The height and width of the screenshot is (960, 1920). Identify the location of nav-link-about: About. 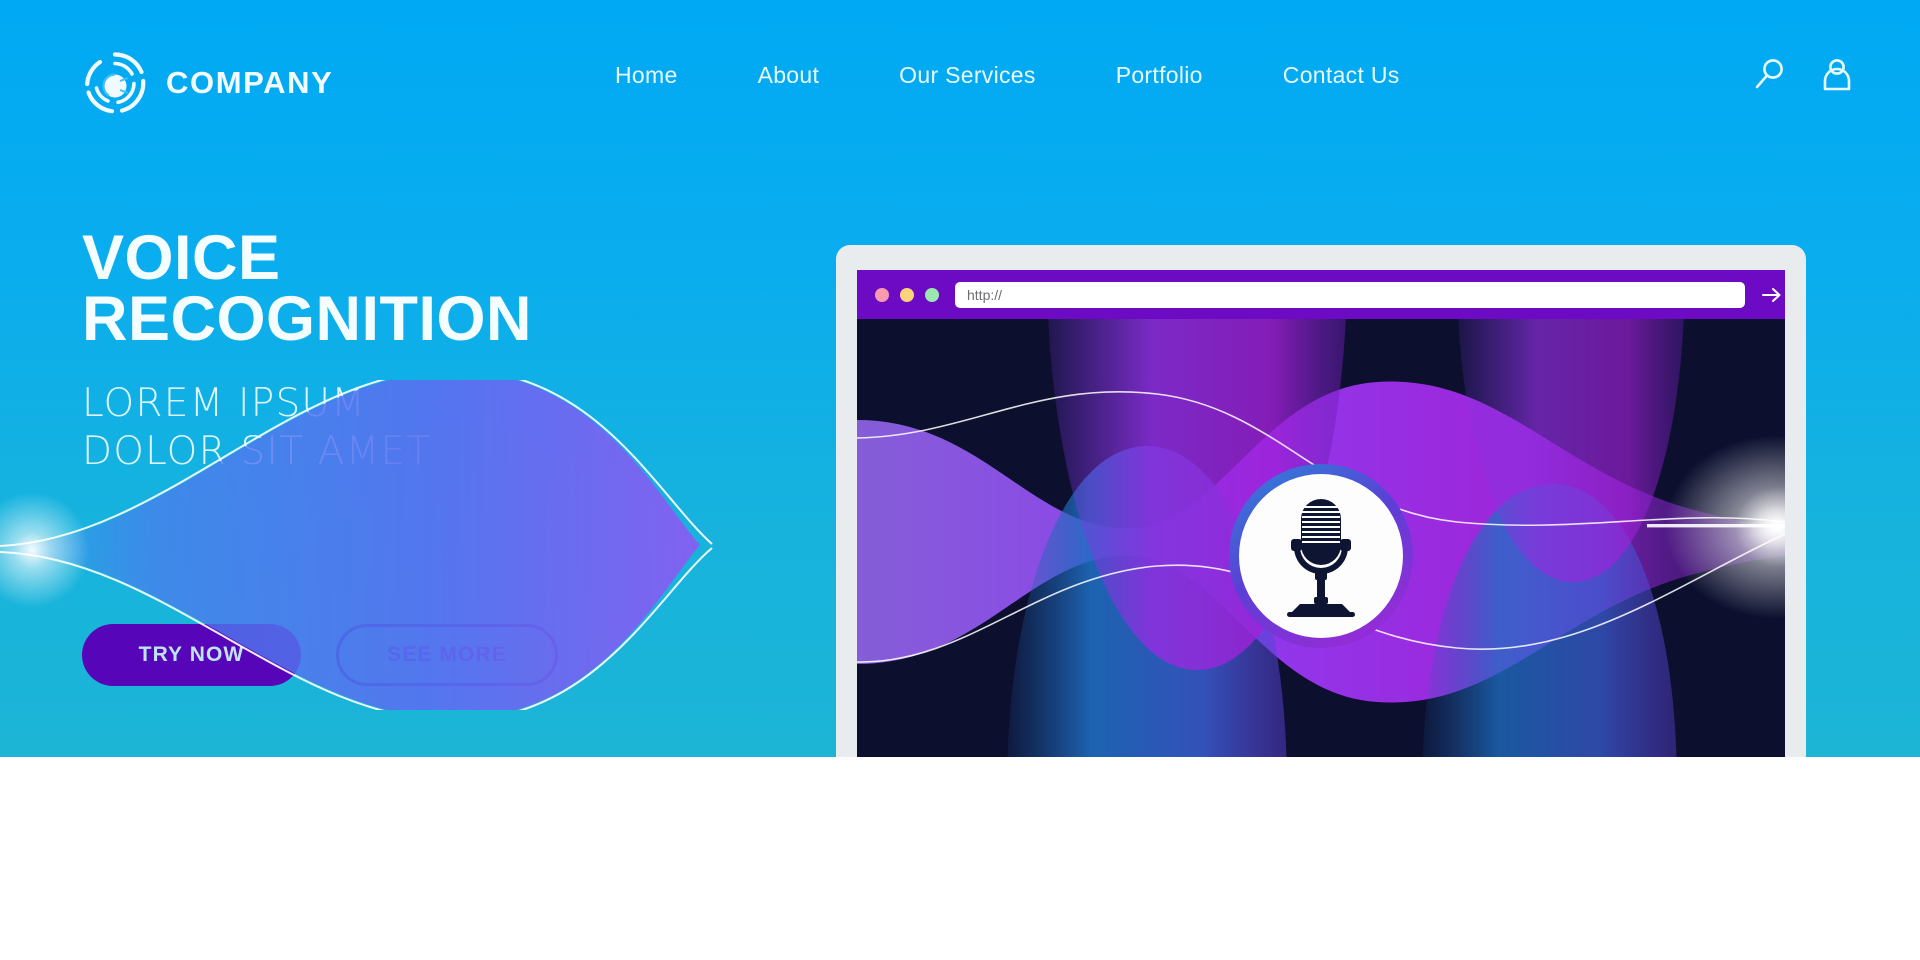
(789, 75).